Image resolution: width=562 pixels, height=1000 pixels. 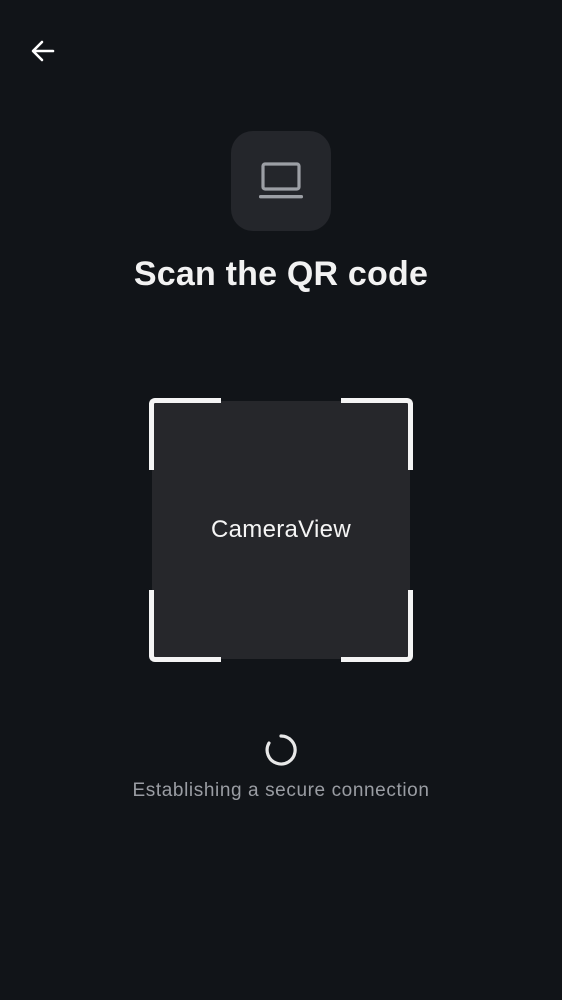 I want to click on laptop-icon, so click(x=281, y=180).